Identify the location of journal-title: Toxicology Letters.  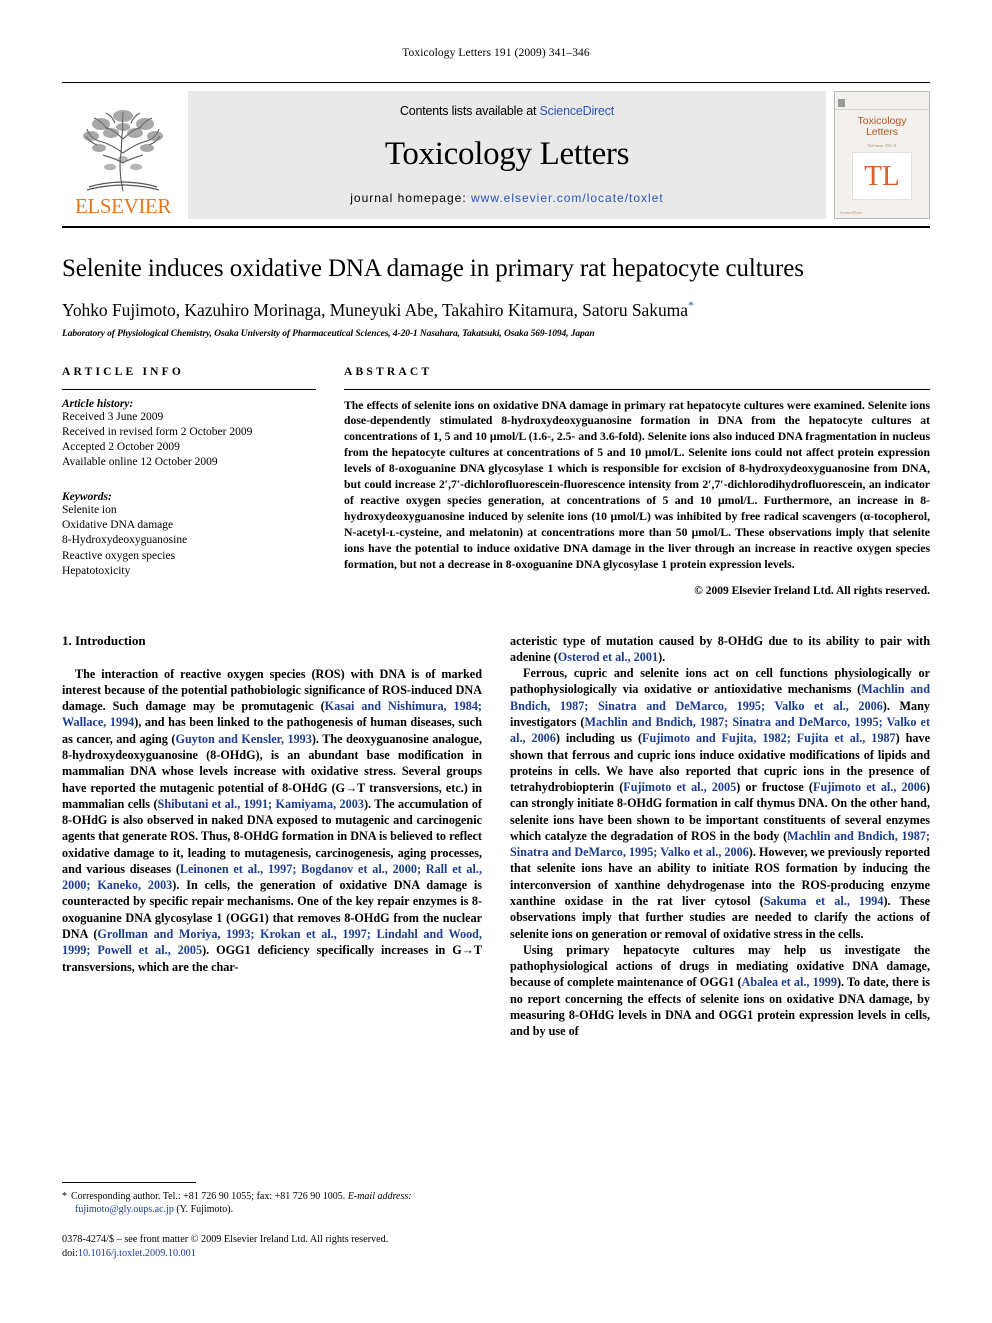
(507, 154).